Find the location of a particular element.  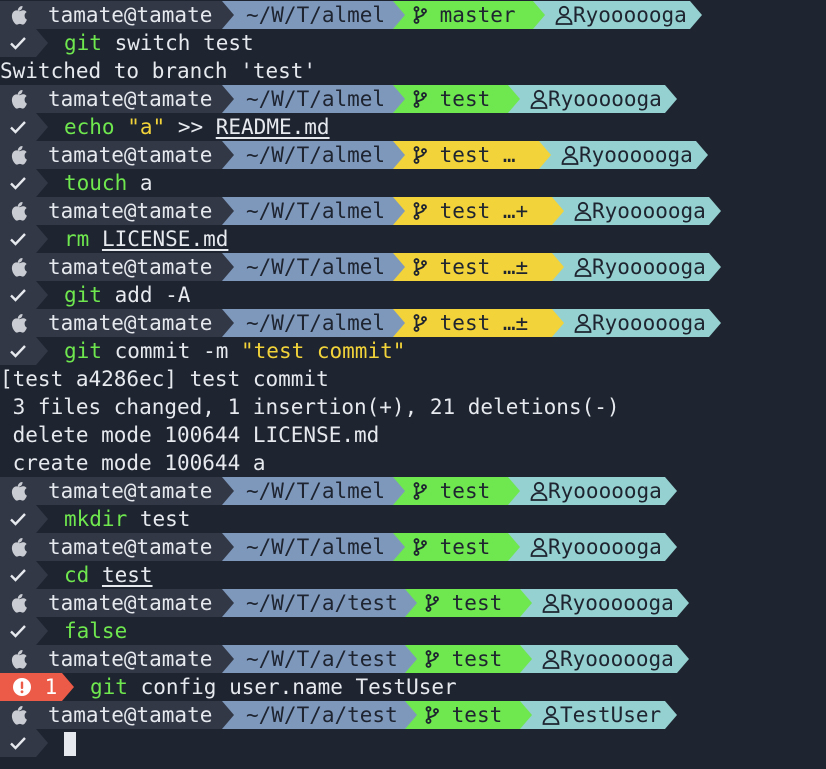

command-text: rm LICENSE.md is located at coordinates (146, 239).